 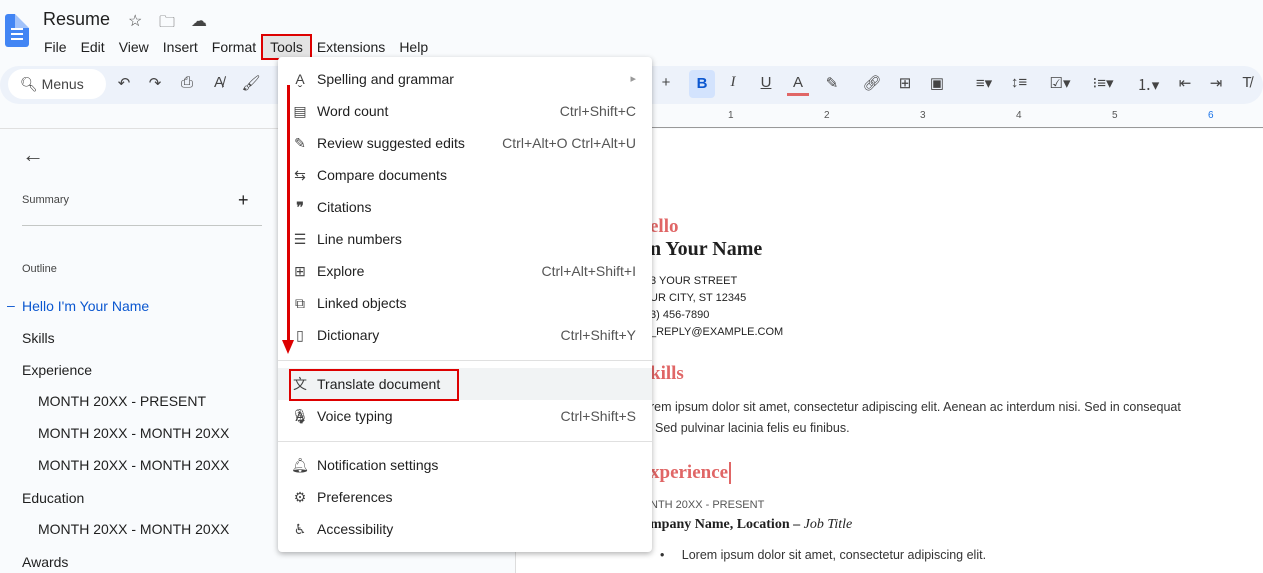 I want to click on mic-icon: 🎙︎, so click(x=300, y=416).